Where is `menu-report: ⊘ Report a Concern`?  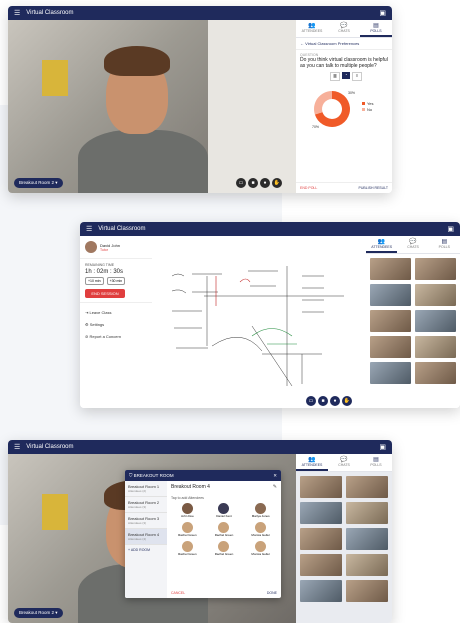
menu-report: ⊘ Report a Concern is located at coordinates (116, 337).